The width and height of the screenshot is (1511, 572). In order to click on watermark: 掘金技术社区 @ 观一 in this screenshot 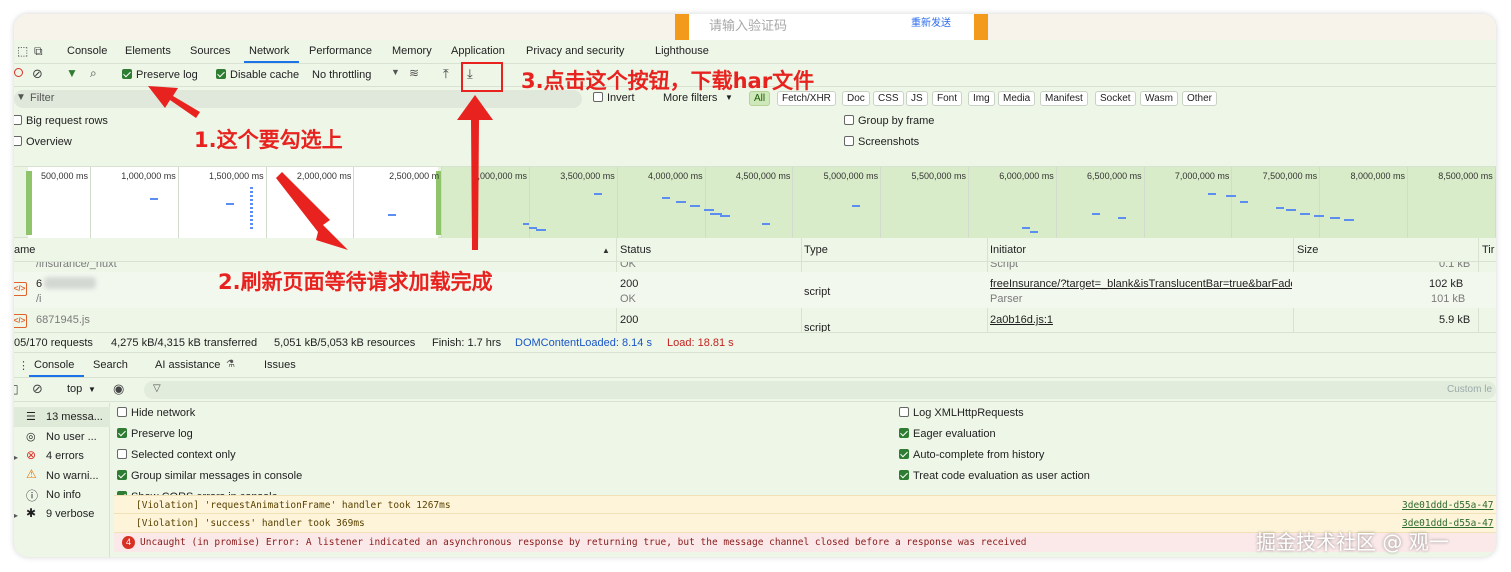, I will do `click(1352, 542)`.